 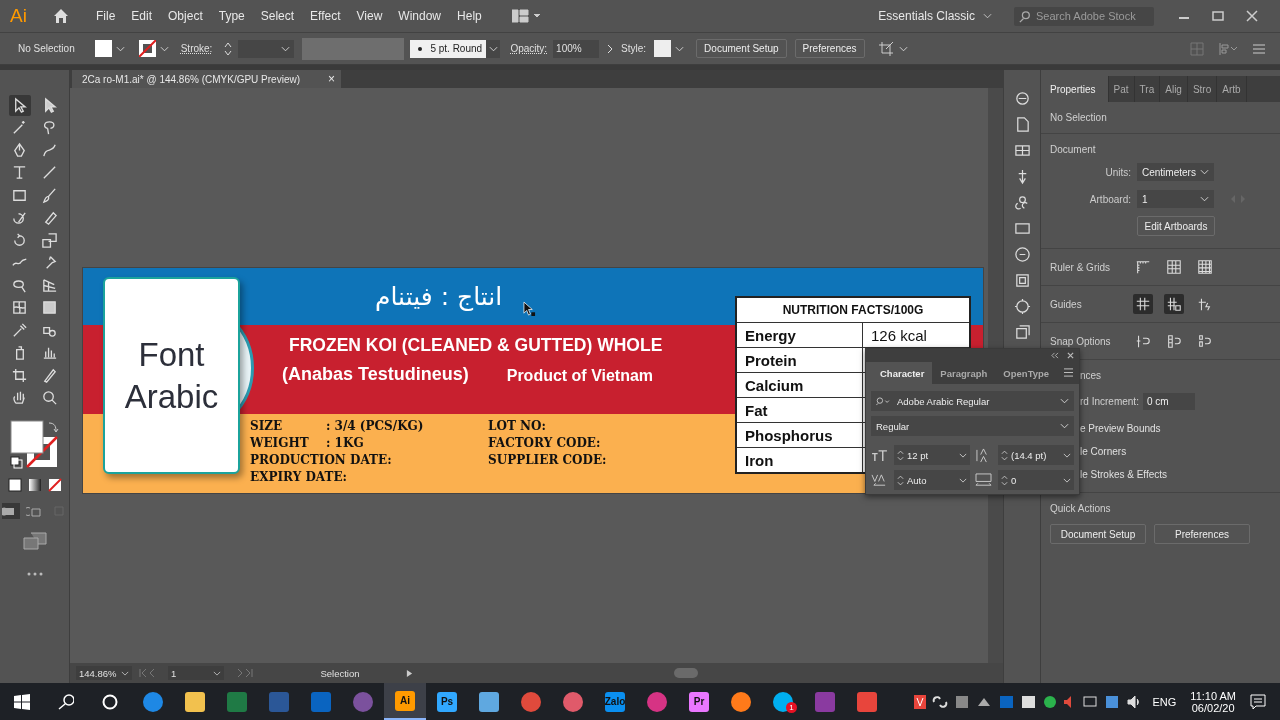 What do you see at coordinates (103, 48) in the screenshot?
I see `fill-swatch` at bounding box center [103, 48].